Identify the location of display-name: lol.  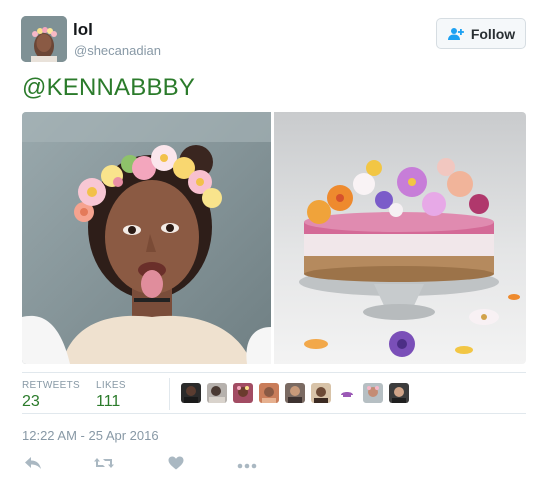
(83, 30).